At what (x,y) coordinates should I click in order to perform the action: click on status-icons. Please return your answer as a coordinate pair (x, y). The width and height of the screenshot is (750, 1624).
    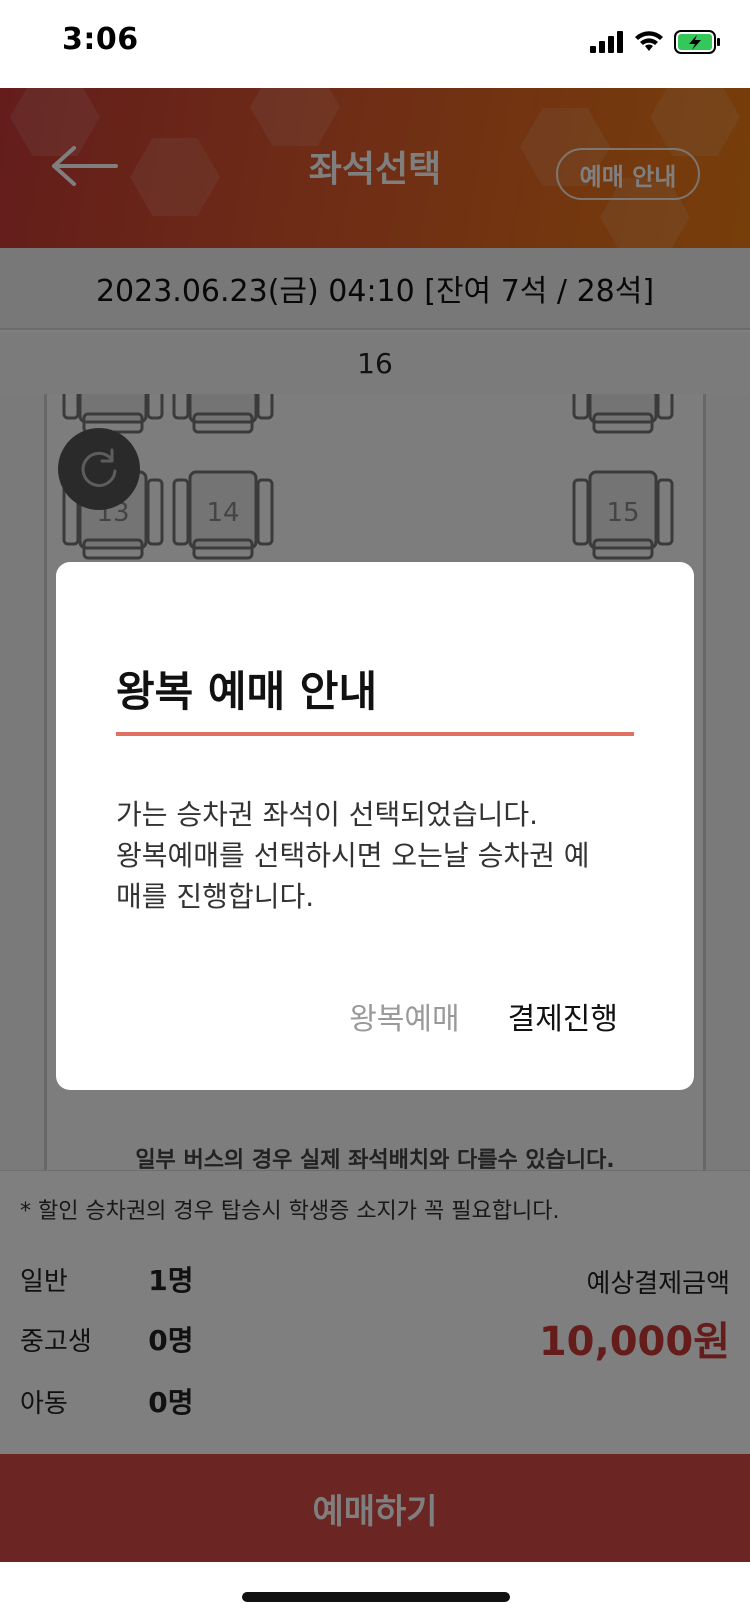
    Looking at the image, I should click on (656, 42).